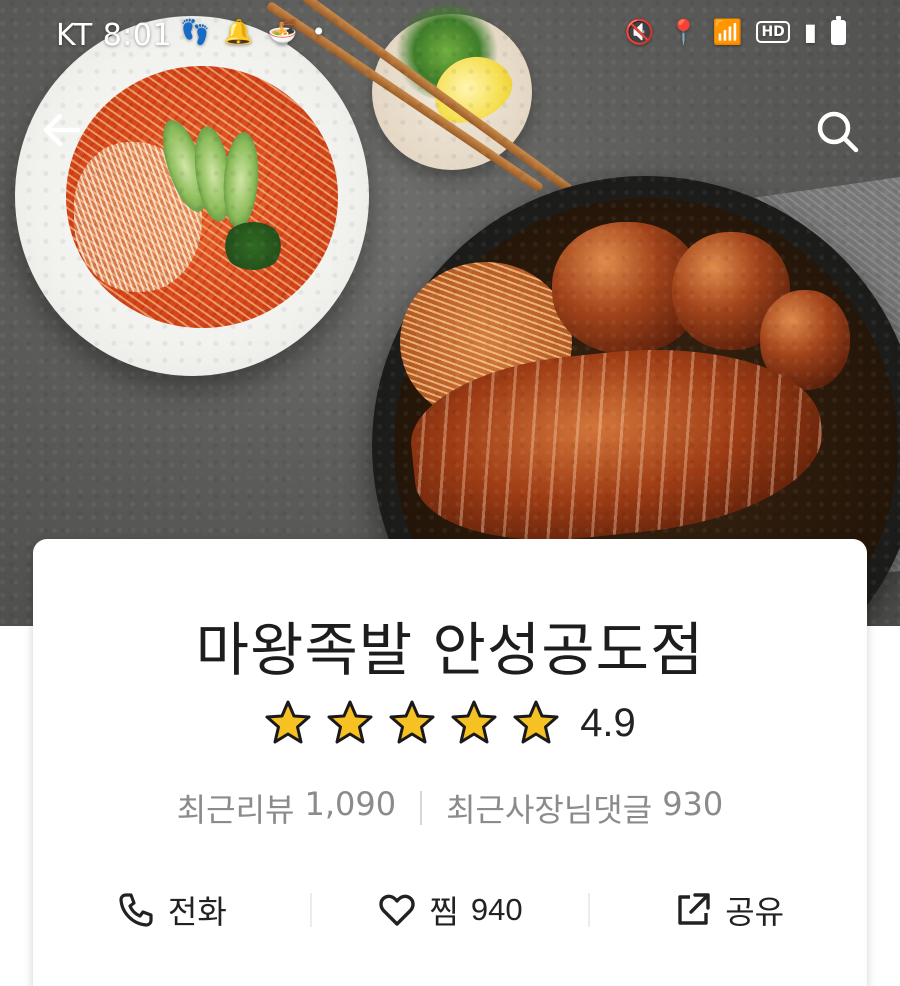  I want to click on zzim-button: 찜 940, so click(450, 910).